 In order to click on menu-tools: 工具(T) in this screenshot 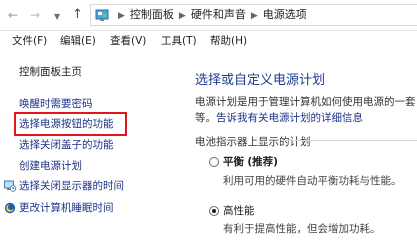, I will do `click(179, 41)`.